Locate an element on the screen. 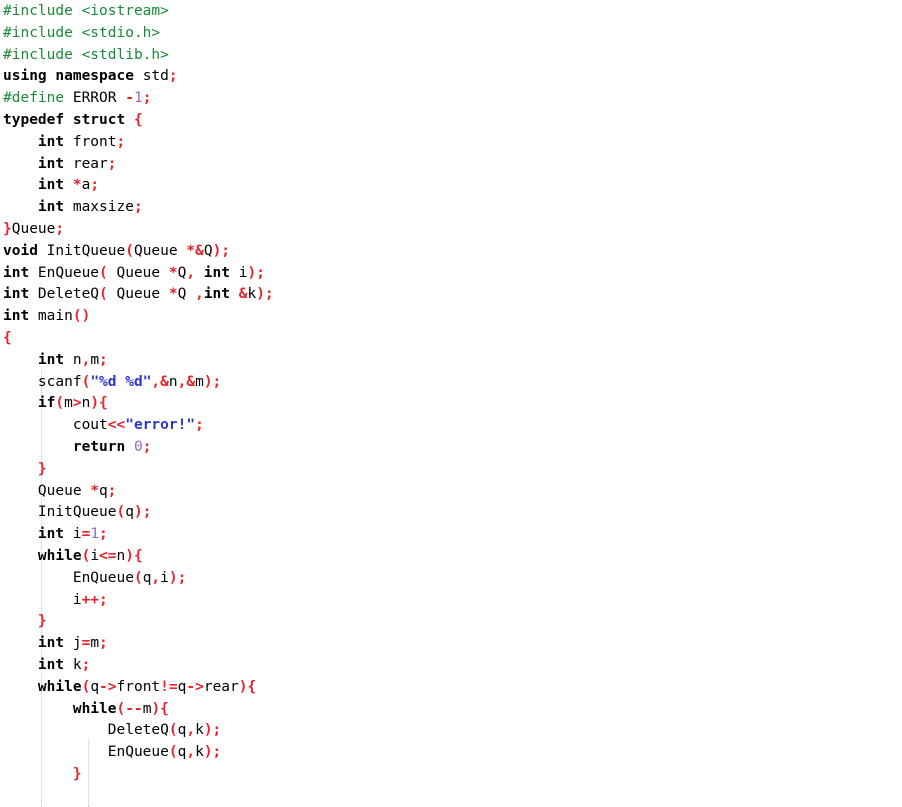 This screenshot has width=902, height=807. code-line: cout<<"error!"; is located at coordinates (452, 426).